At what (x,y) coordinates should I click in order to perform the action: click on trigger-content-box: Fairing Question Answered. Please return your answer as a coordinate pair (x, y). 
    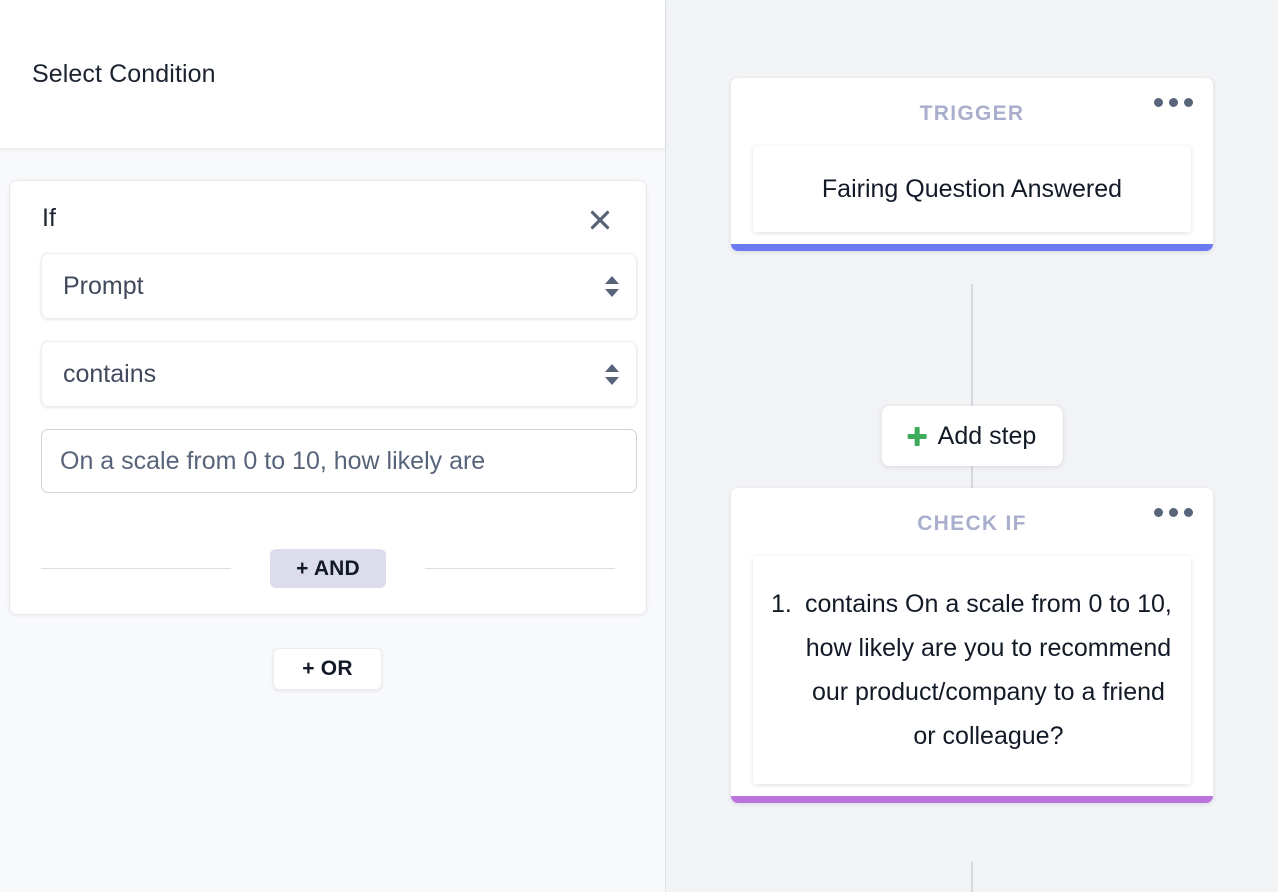
    Looking at the image, I should click on (972, 189).